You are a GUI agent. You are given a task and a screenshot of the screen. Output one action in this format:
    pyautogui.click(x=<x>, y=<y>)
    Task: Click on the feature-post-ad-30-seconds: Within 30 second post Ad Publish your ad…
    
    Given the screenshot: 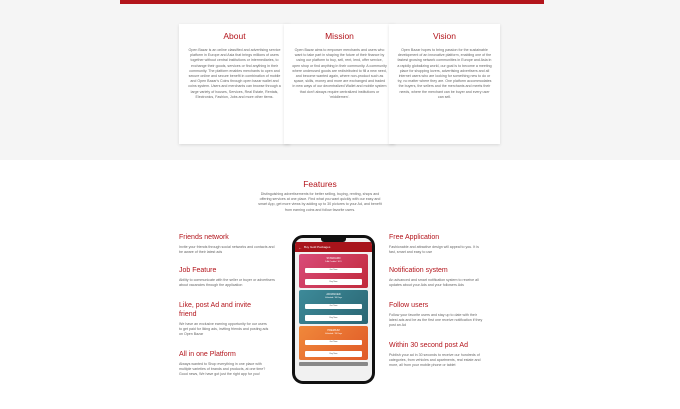 What is the action you would take?
    pyautogui.click(x=437, y=355)
    